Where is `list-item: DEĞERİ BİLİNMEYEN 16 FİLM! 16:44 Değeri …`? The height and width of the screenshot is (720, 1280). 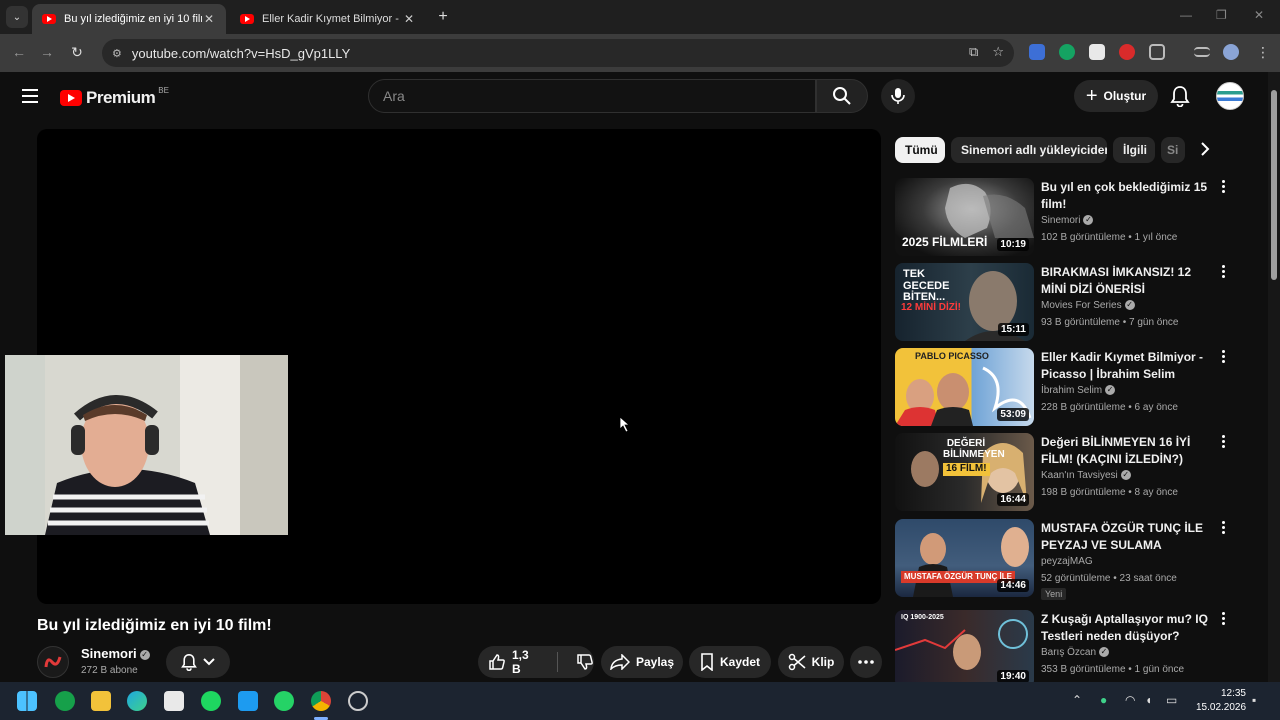
list-item: DEĞERİ BİLİNMEYEN 16 FİLM! 16:44 Değeri … is located at coordinates (1065, 473).